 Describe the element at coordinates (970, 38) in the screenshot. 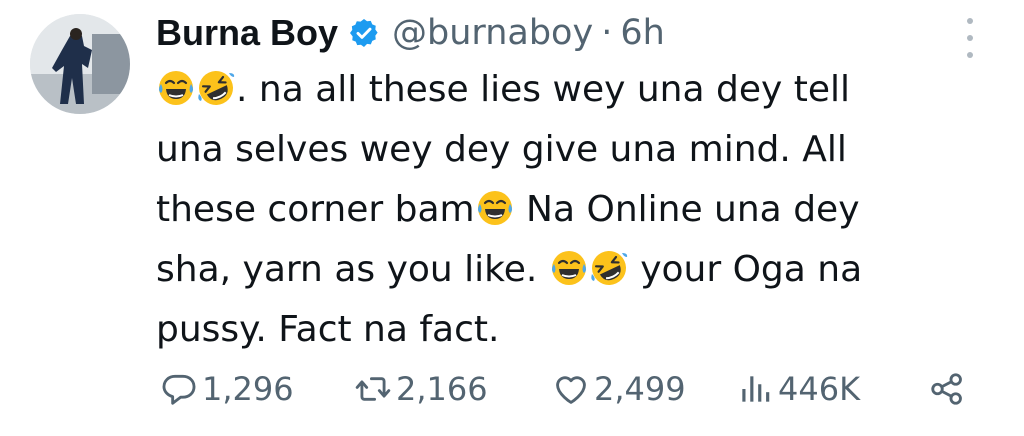

I see `more-icon` at that location.